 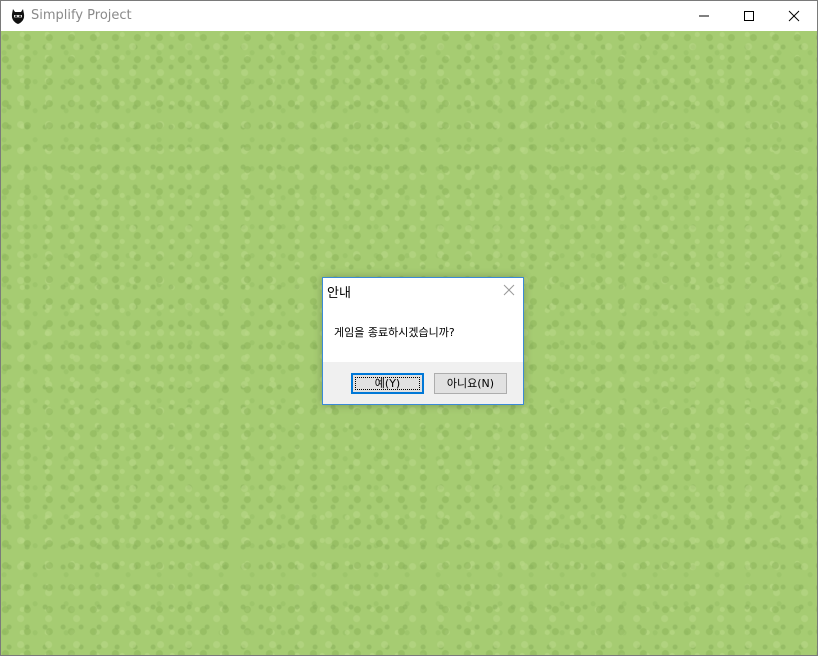 I want to click on dialog-close-button, so click(x=509, y=290).